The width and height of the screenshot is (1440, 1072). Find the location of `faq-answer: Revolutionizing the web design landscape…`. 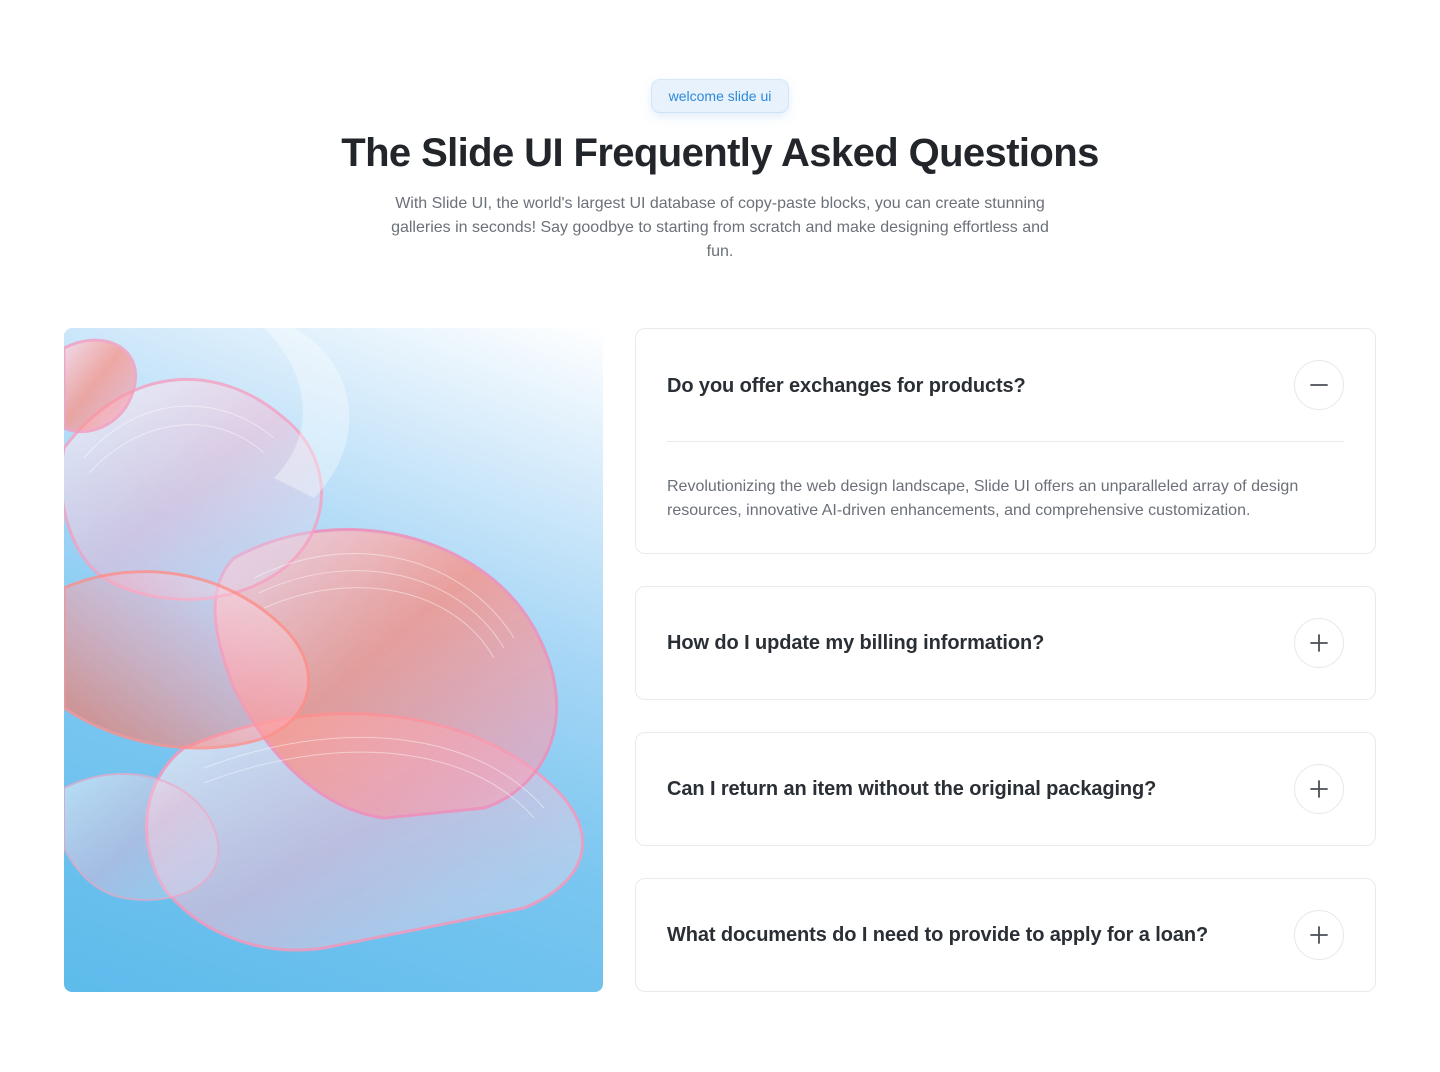

faq-answer: Revolutionizing the web design landscape… is located at coordinates (983, 498).